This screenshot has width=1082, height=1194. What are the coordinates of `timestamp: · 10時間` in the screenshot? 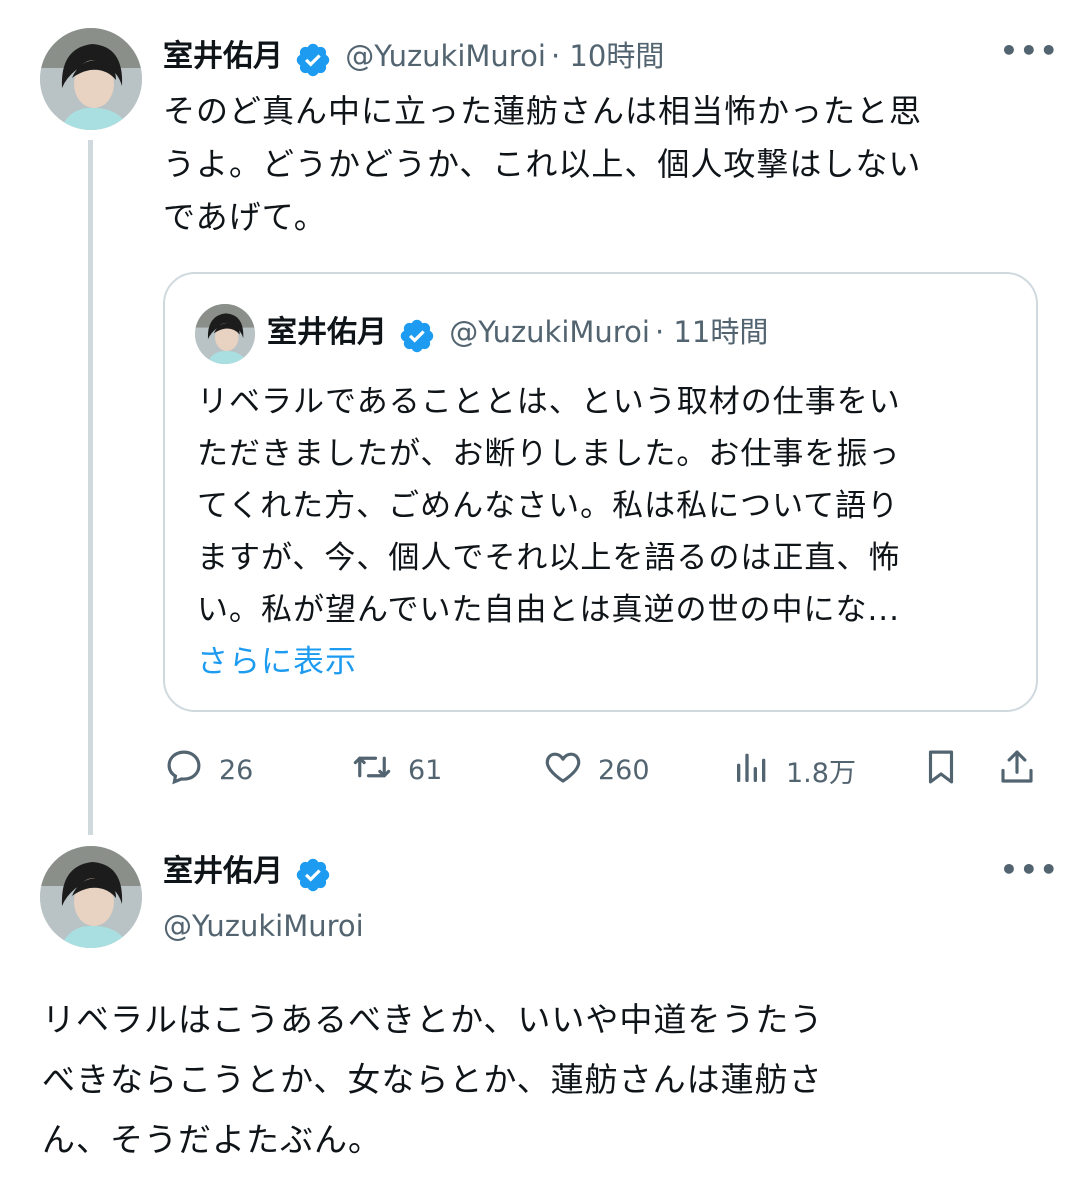 It's located at (607, 56).